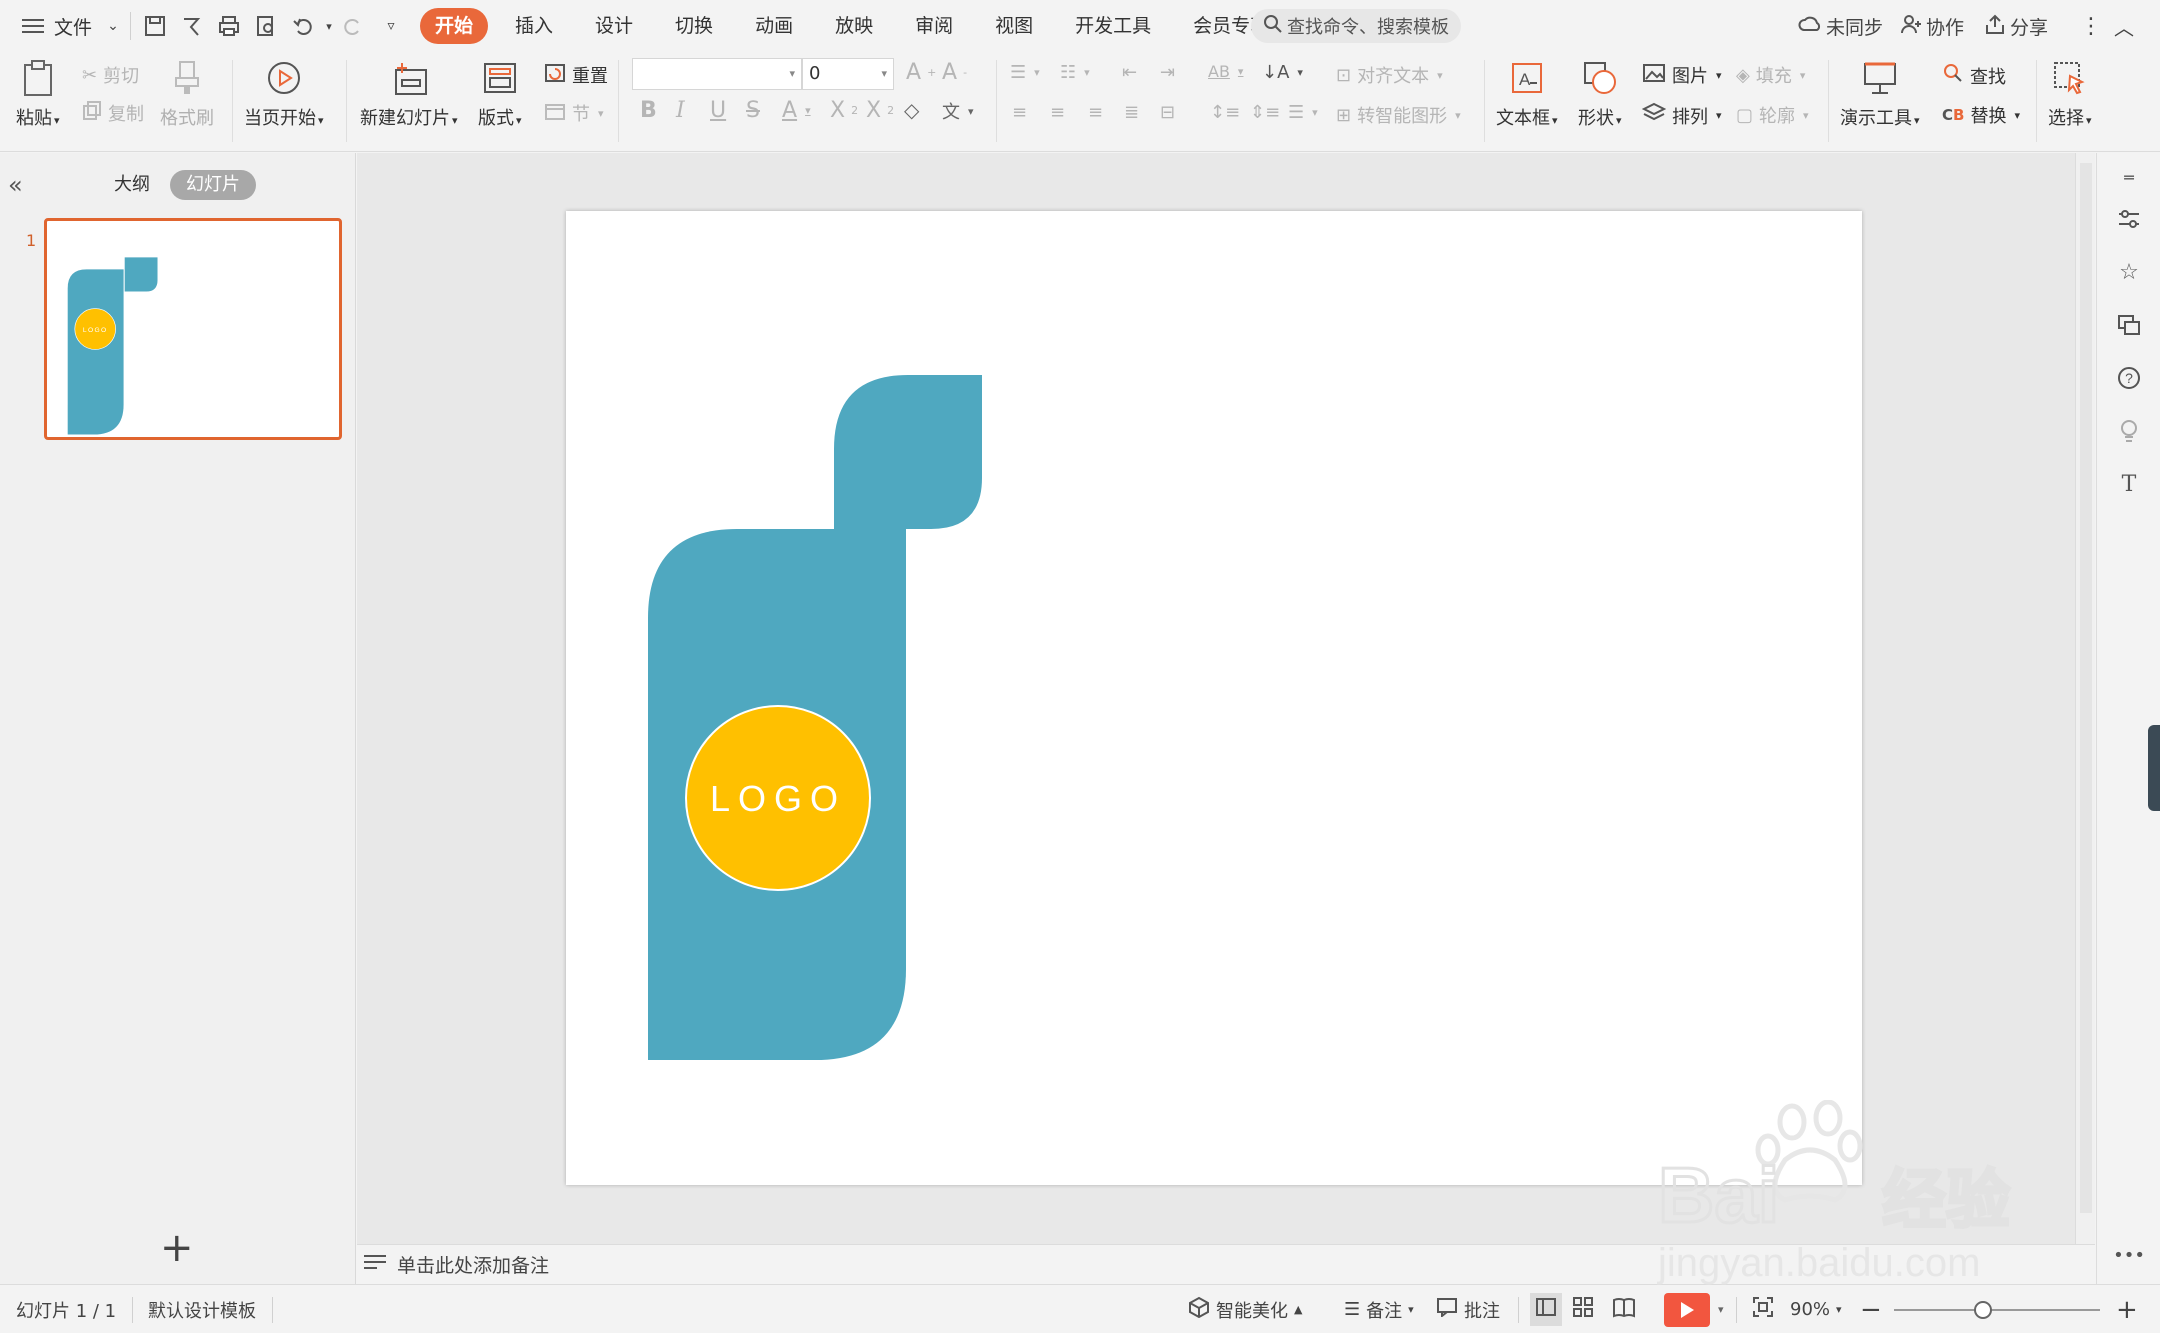 This screenshot has width=2160, height=1333. What do you see at coordinates (500, 94) in the screenshot?
I see `layout-button: 版式 ▾` at bounding box center [500, 94].